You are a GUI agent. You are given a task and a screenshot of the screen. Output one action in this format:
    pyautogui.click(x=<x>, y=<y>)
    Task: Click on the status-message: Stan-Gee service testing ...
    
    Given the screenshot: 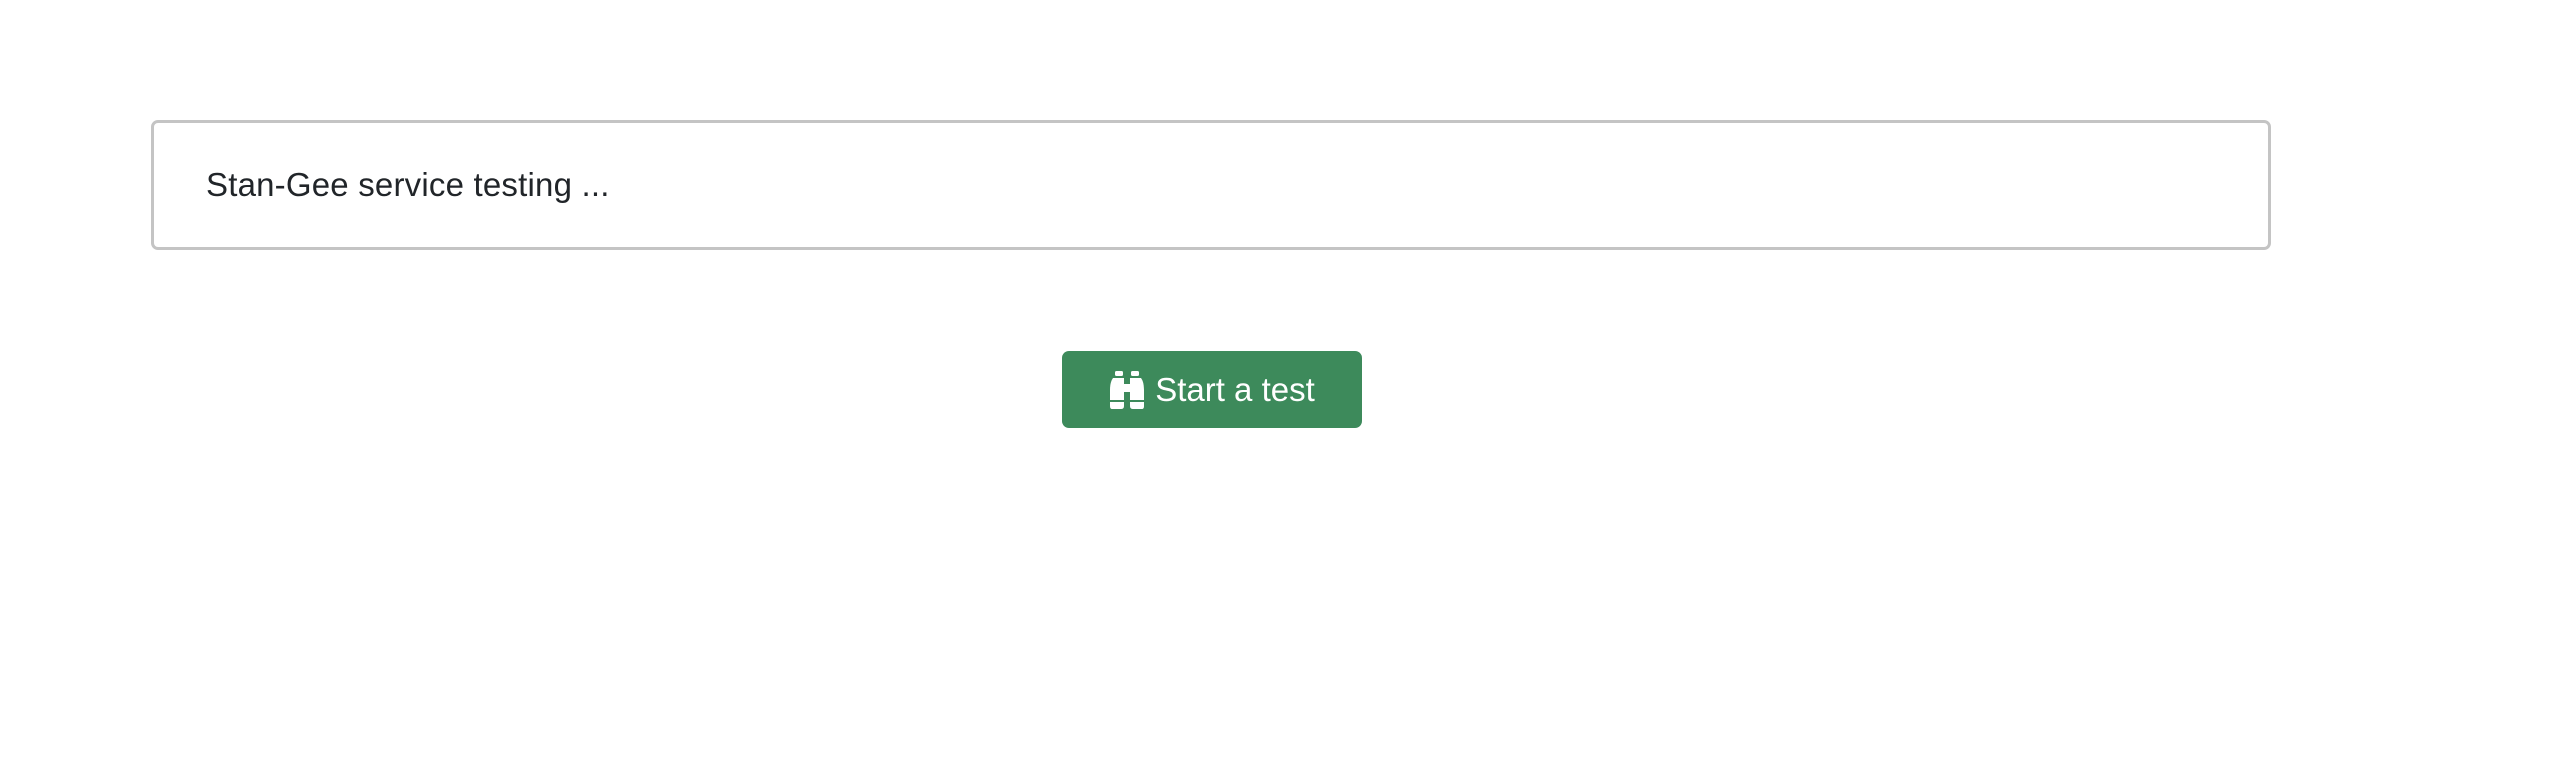 What is the action you would take?
    pyautogui.click(x=408, y=184)
    